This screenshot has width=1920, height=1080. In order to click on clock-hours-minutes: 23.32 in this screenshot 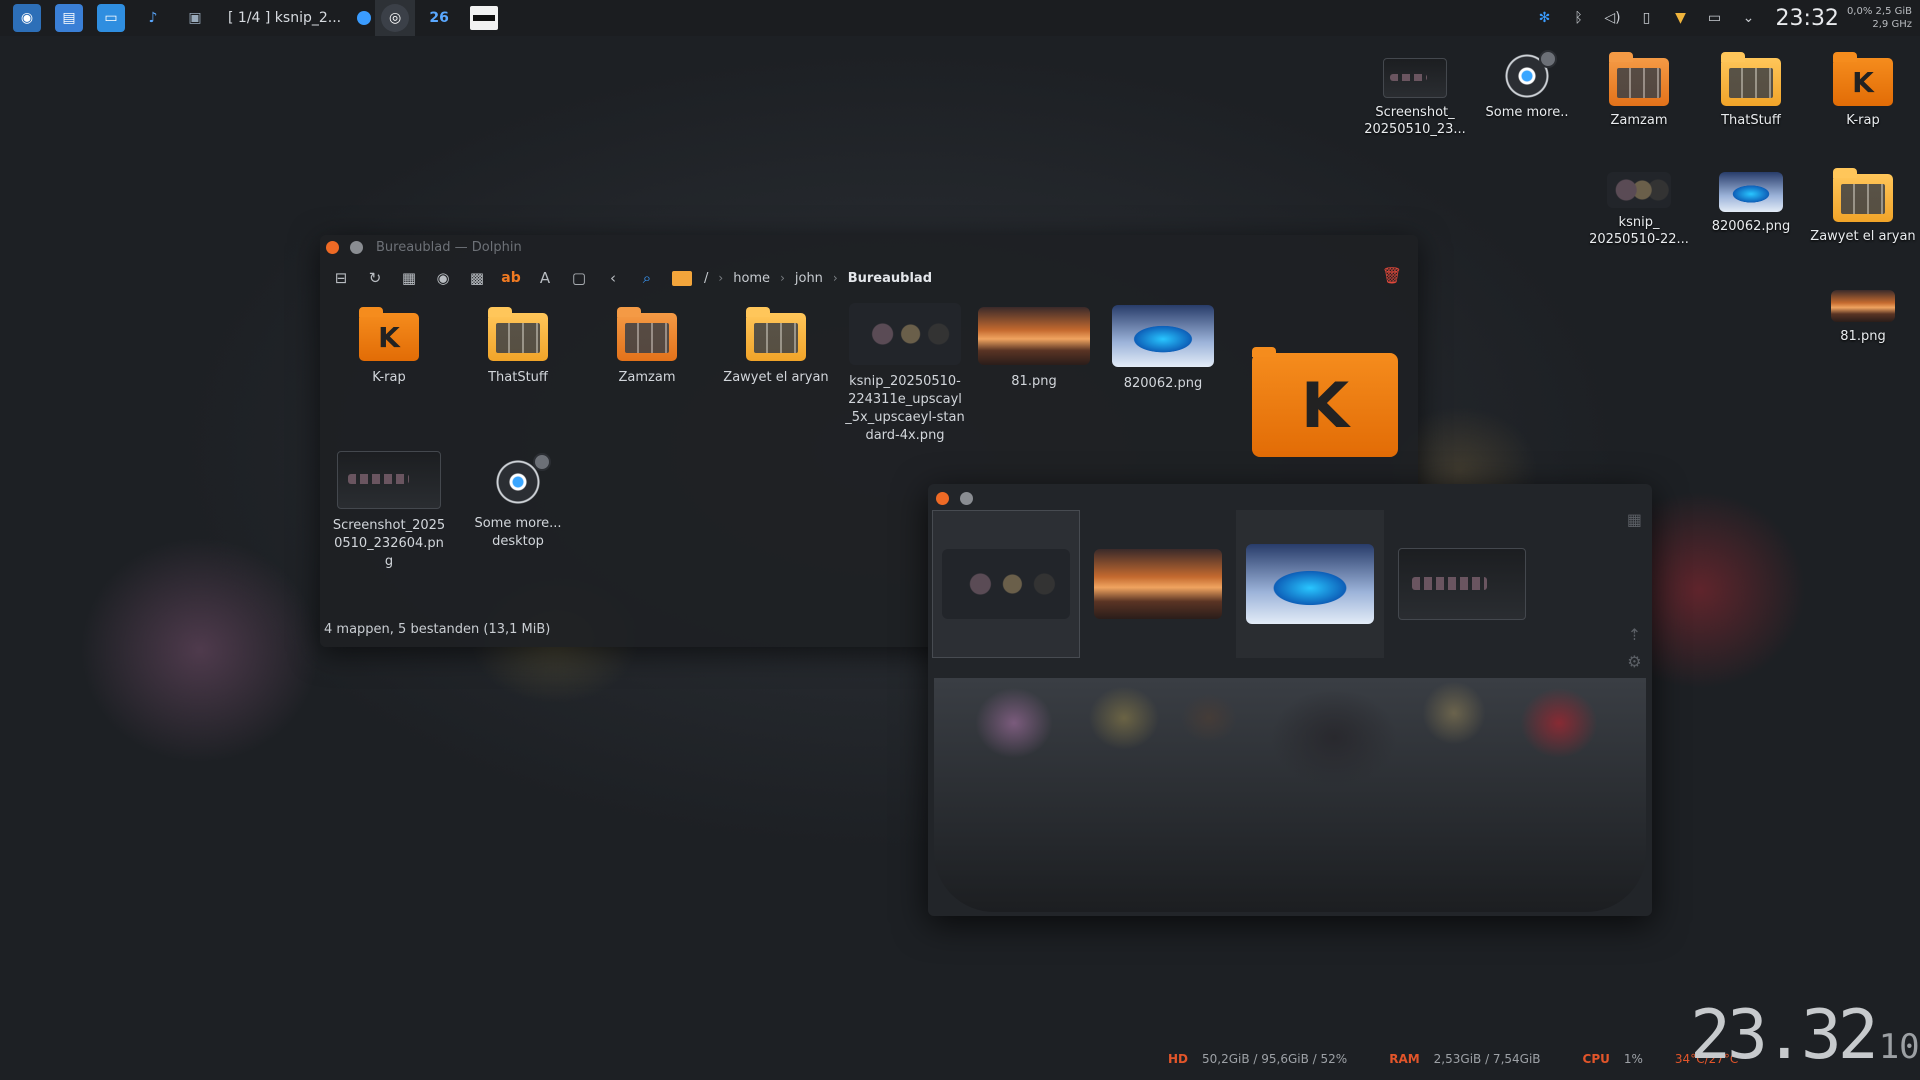, I will do `click(1784, 1035)`.